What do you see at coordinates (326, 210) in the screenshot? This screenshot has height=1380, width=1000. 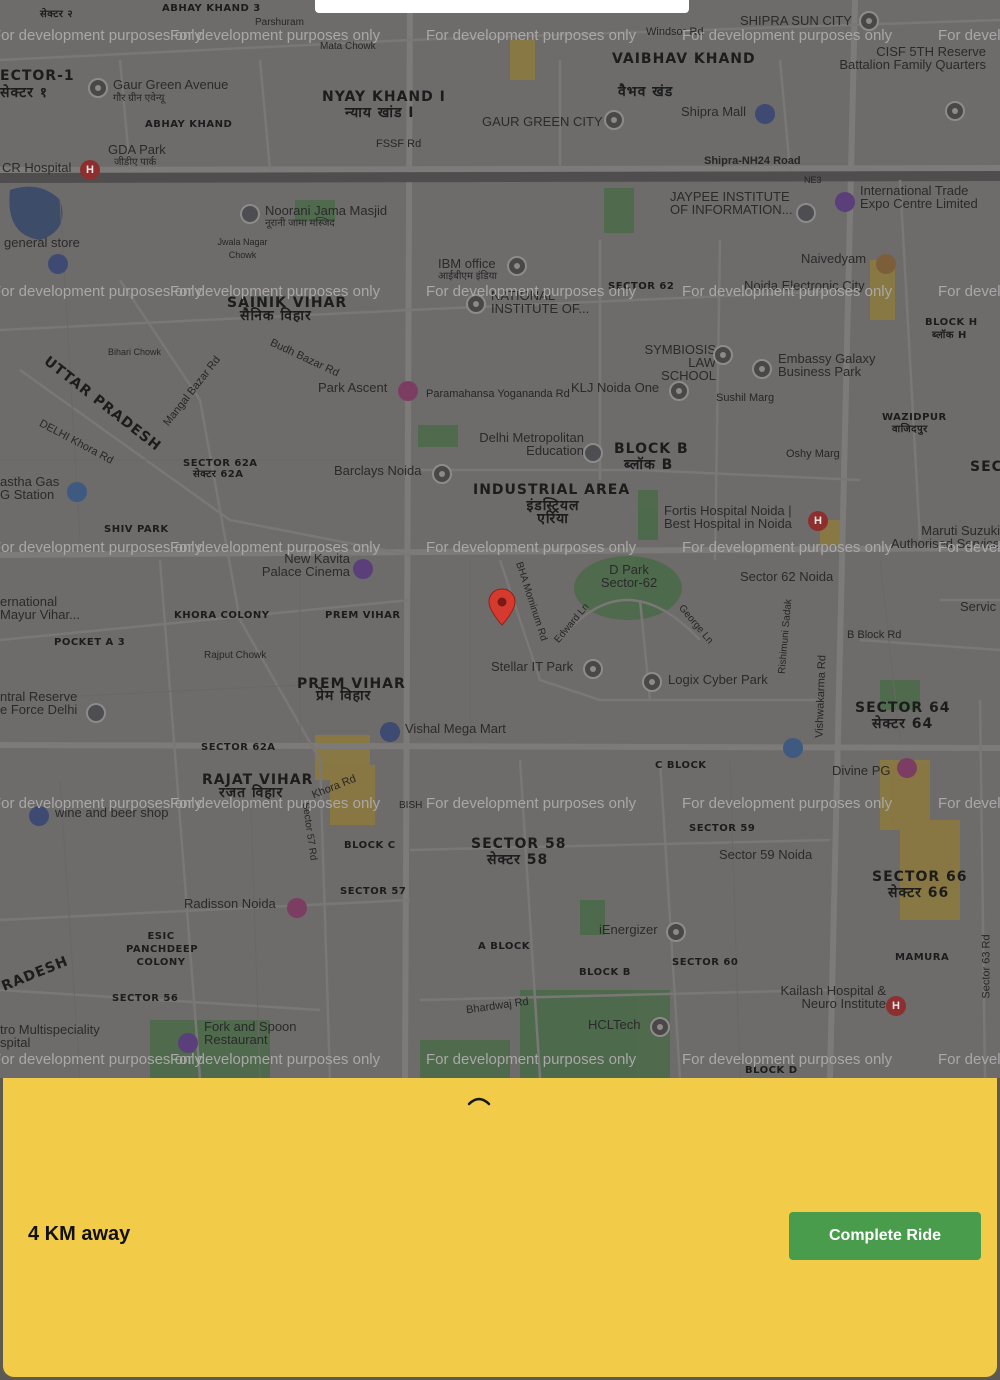 I see `map-label: Noorani Jama Masjid` at bounding box center [326, 210].